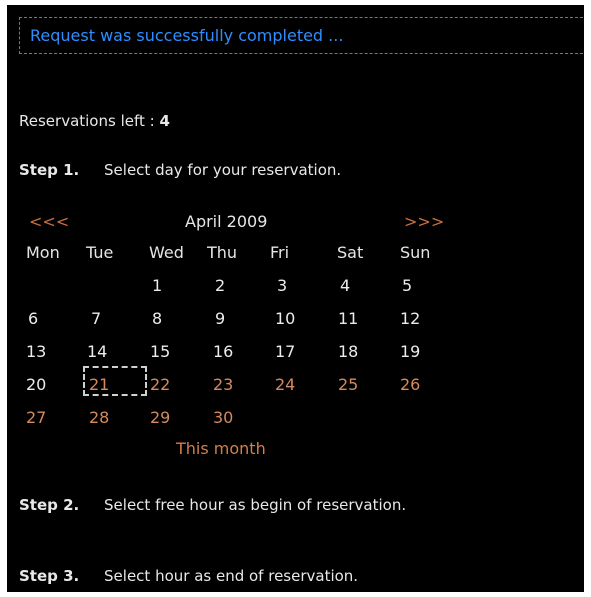 This screenshot has height=597, width=591. I want to click on step-1: Step 1. Select day for your reservation., so click(180, 170).